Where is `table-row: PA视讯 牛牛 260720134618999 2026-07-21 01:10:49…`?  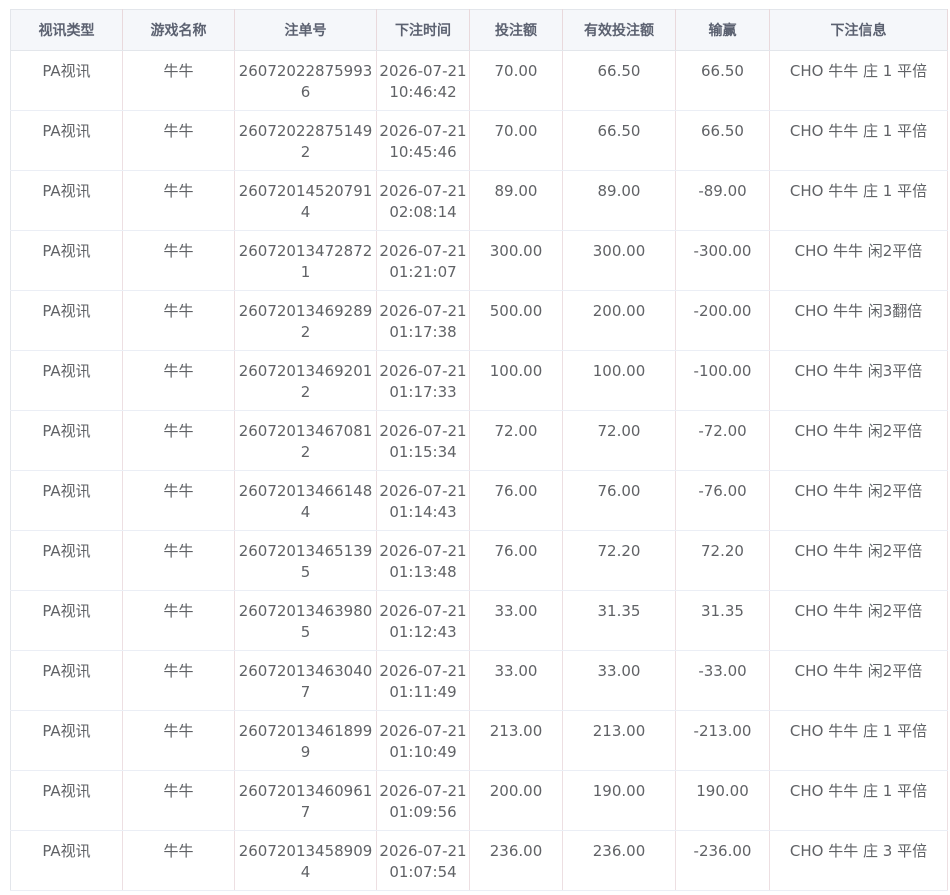
table-row: PA视讯 牛牛 260720134618999 2026-07-21 01:10:49… is located at coordinates (479, 740).